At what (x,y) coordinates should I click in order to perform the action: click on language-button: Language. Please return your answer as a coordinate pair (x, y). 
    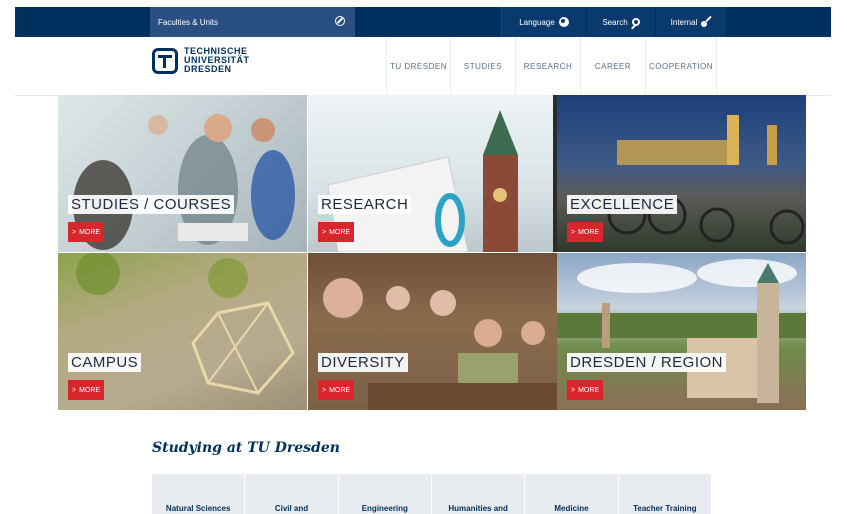
    Looking at the image, I should click on (544, 22).